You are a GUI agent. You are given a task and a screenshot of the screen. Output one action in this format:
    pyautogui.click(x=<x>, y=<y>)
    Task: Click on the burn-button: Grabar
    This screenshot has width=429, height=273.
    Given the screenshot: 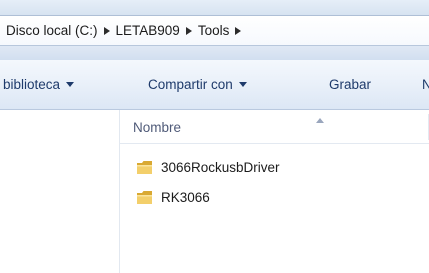 What is the action you would take?
    pyautogui.click(x=350, y=84)
    